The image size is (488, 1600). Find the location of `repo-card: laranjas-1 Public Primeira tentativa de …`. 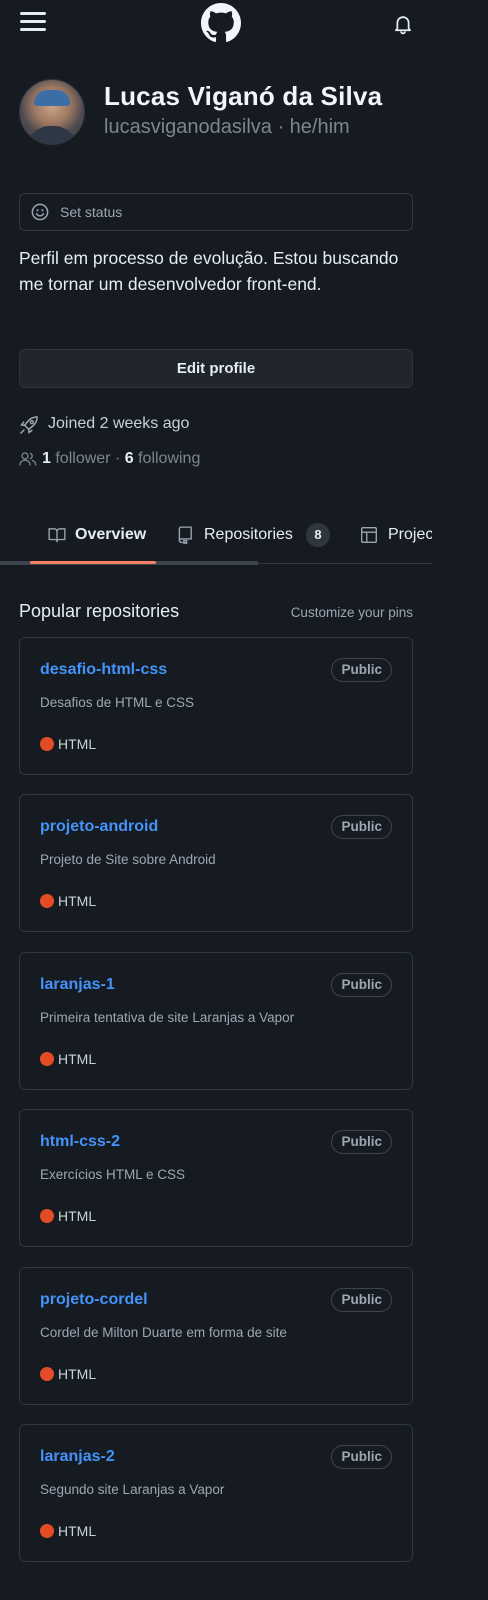

repo-card: laranjas-1 Public Primeira tentativa de … is located at coordinates (216, 1021).